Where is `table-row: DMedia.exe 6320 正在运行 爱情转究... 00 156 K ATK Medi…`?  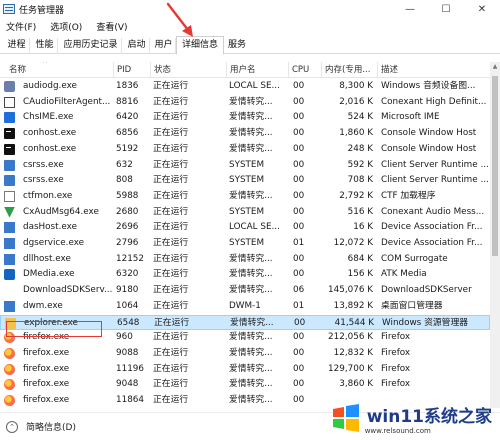
table-row: DMedia.exe 6320 正在运行 爱情转究... 00 156 K ATK Medi… is located at coordinates (245, 275).